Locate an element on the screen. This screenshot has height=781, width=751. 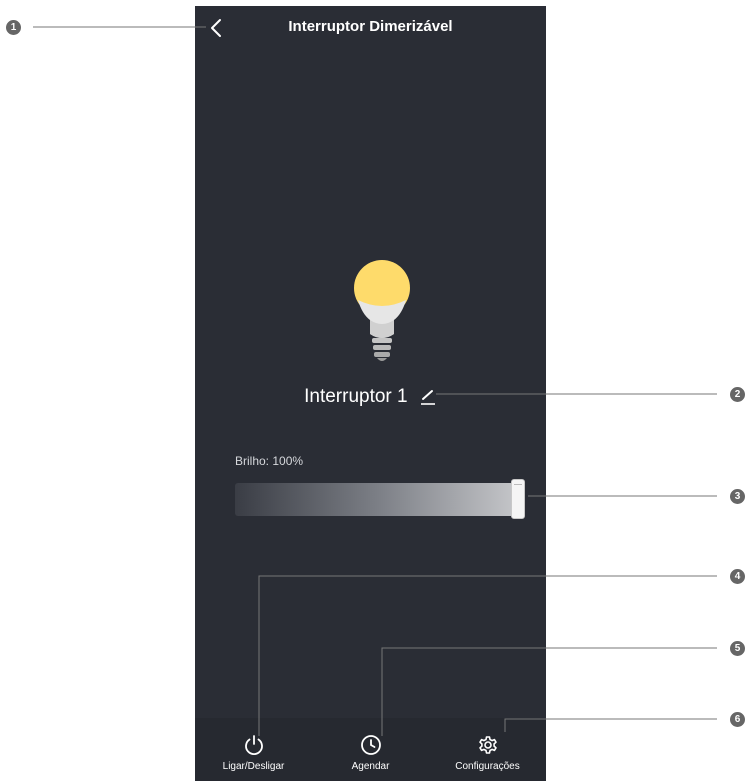
page-title: Interruptor Dimerizável is located at coordinates (370, 26).